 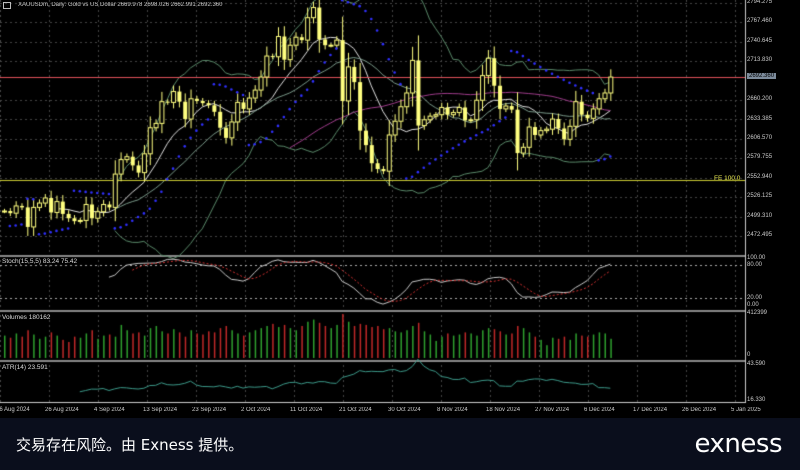 I want to click on risk-disclaimer: 交易存在风险。由 Exness 提供。, so click(x=130, y=445).